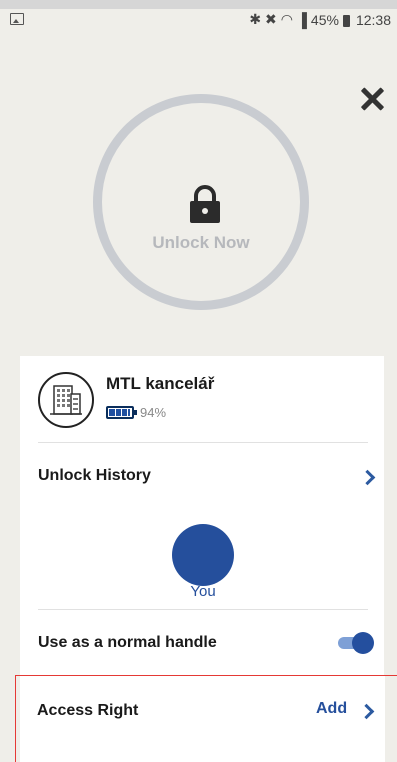 The width and height of the screenshot is (397, 762). I want to click on clock: 12:38, so click(373, 19).